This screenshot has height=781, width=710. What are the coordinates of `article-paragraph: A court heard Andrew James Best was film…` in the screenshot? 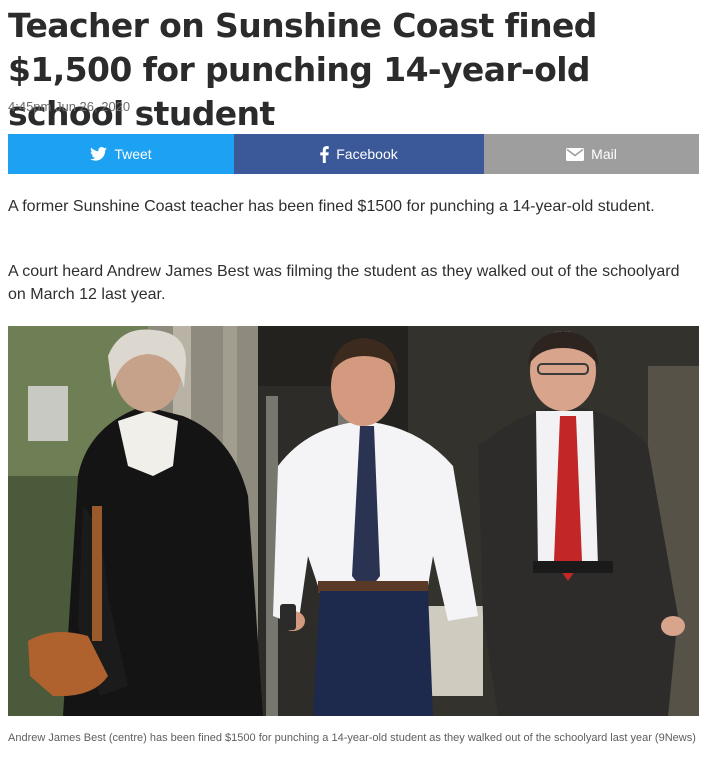 It's located at (344, 283).